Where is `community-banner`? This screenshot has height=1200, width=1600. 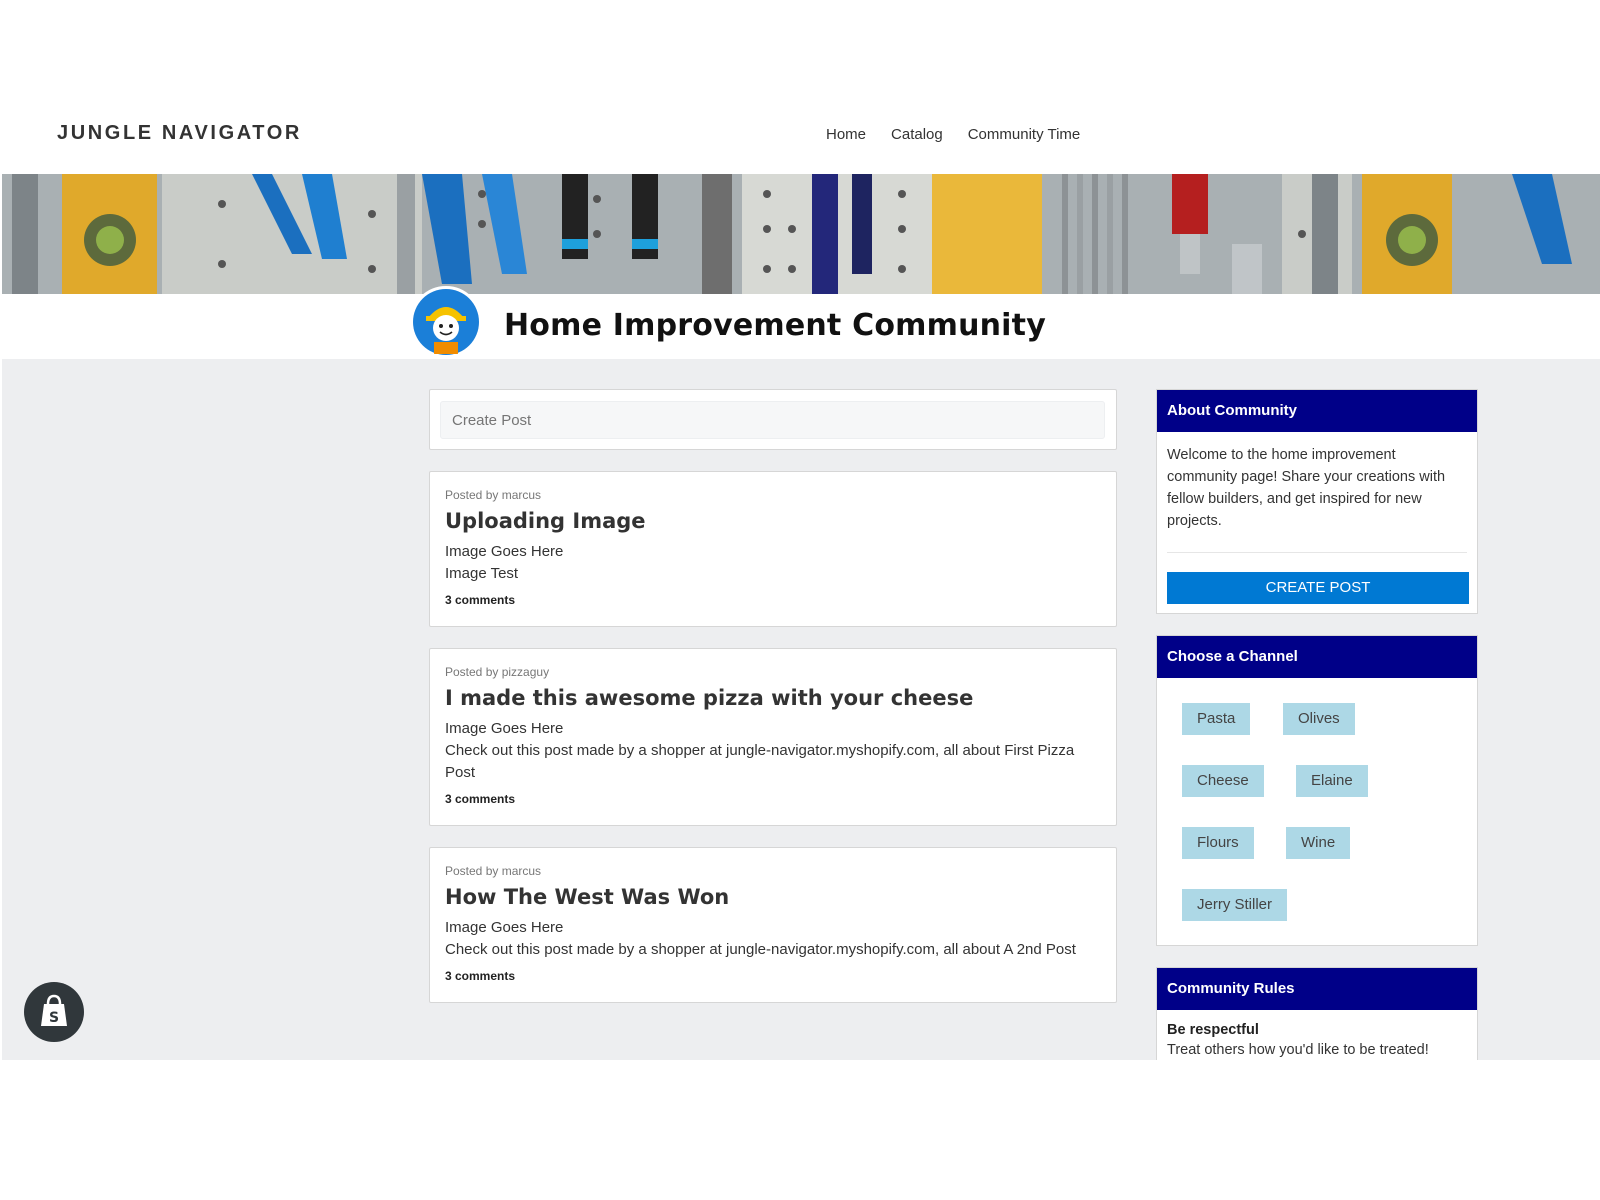
community-banner is located at coordinates (801, 234).